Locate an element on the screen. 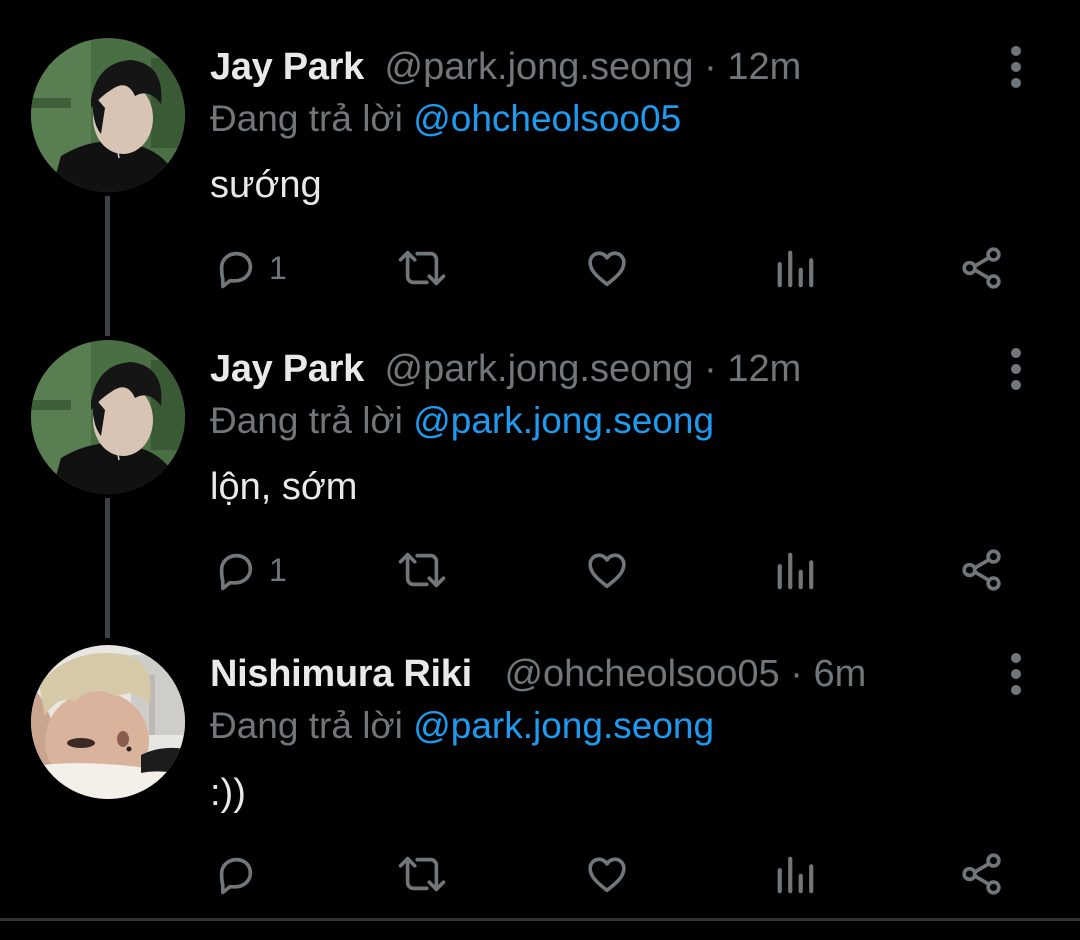 This screenshot has height=940, width=1080. tweet-actions is located at coordinates (540, 874).